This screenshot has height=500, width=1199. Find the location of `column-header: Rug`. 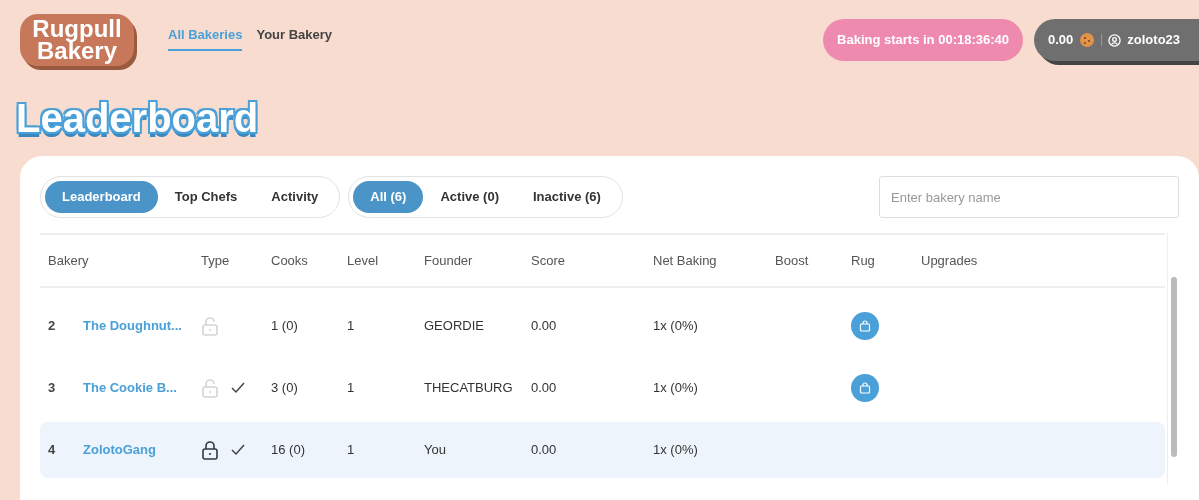

column-header: Rug is located at coordinates (863, 260).